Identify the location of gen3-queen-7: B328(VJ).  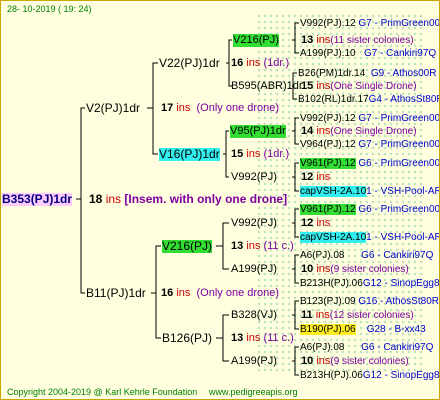
(254, 315).